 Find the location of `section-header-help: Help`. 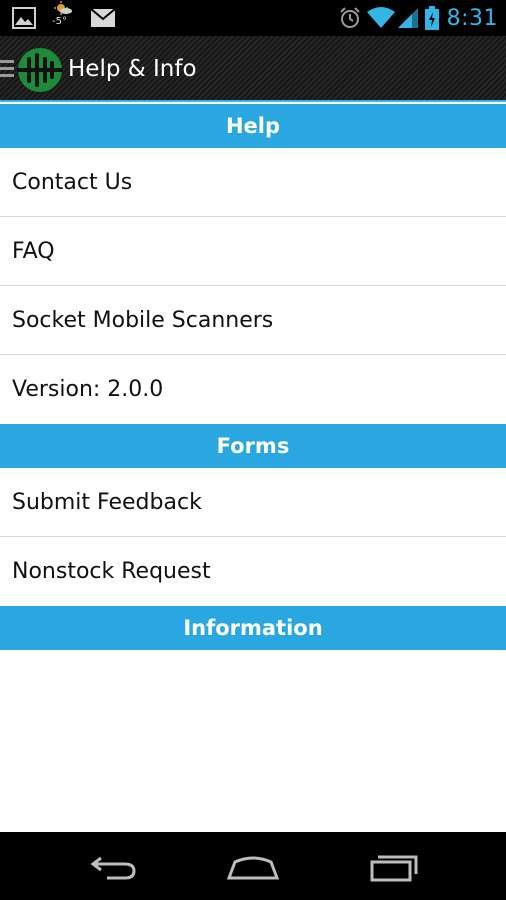

section-header-help: Help is located at coordinates (253, 126).